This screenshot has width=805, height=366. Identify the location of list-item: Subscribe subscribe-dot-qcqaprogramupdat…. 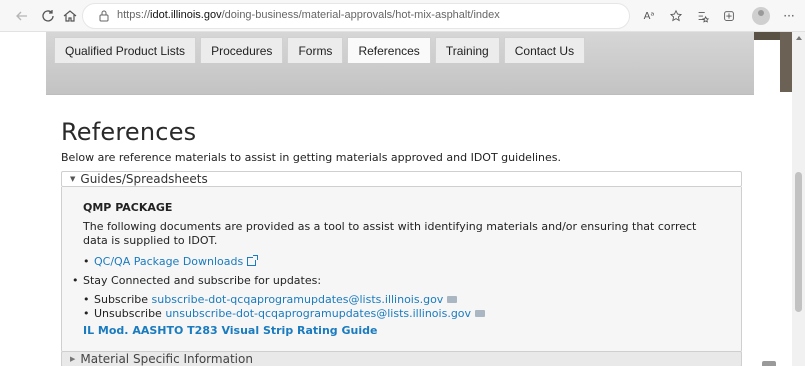
(270, 299).